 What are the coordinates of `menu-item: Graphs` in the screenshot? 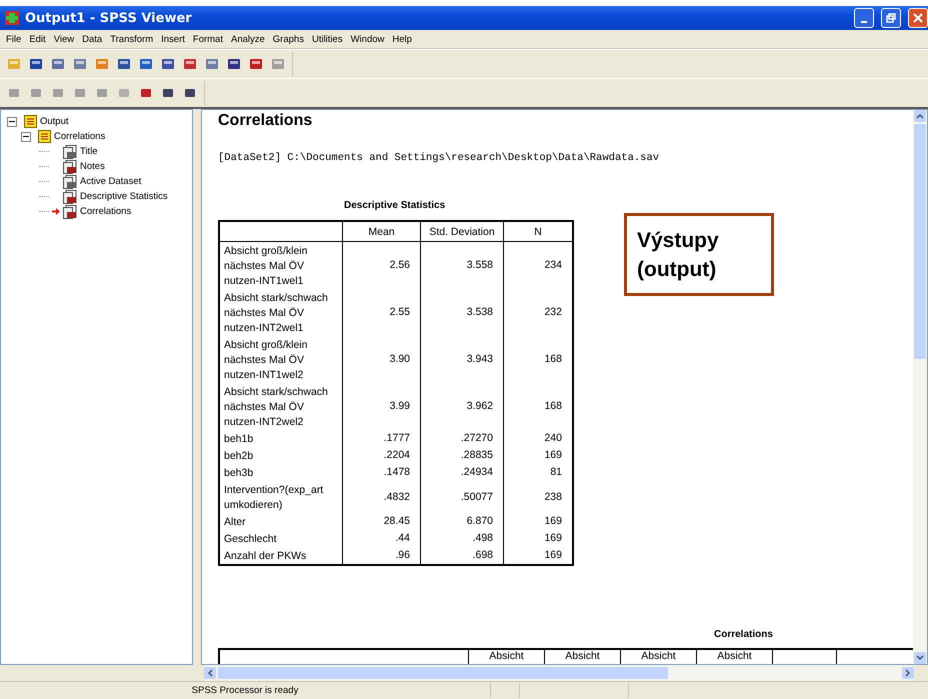 It's located at (288, 39).